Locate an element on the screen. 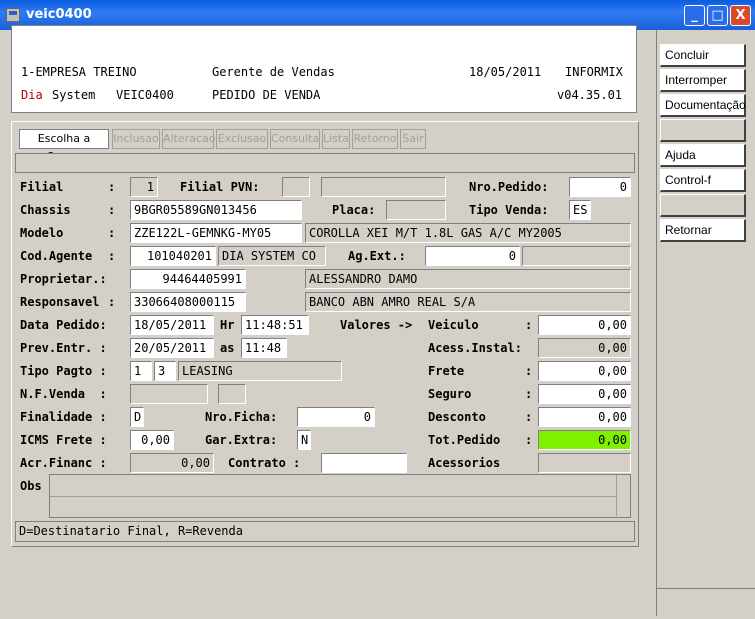 This screenshot has height=619, width=755. data-pedido-field: 18/05/2011 is located at coordinates (172, 325).